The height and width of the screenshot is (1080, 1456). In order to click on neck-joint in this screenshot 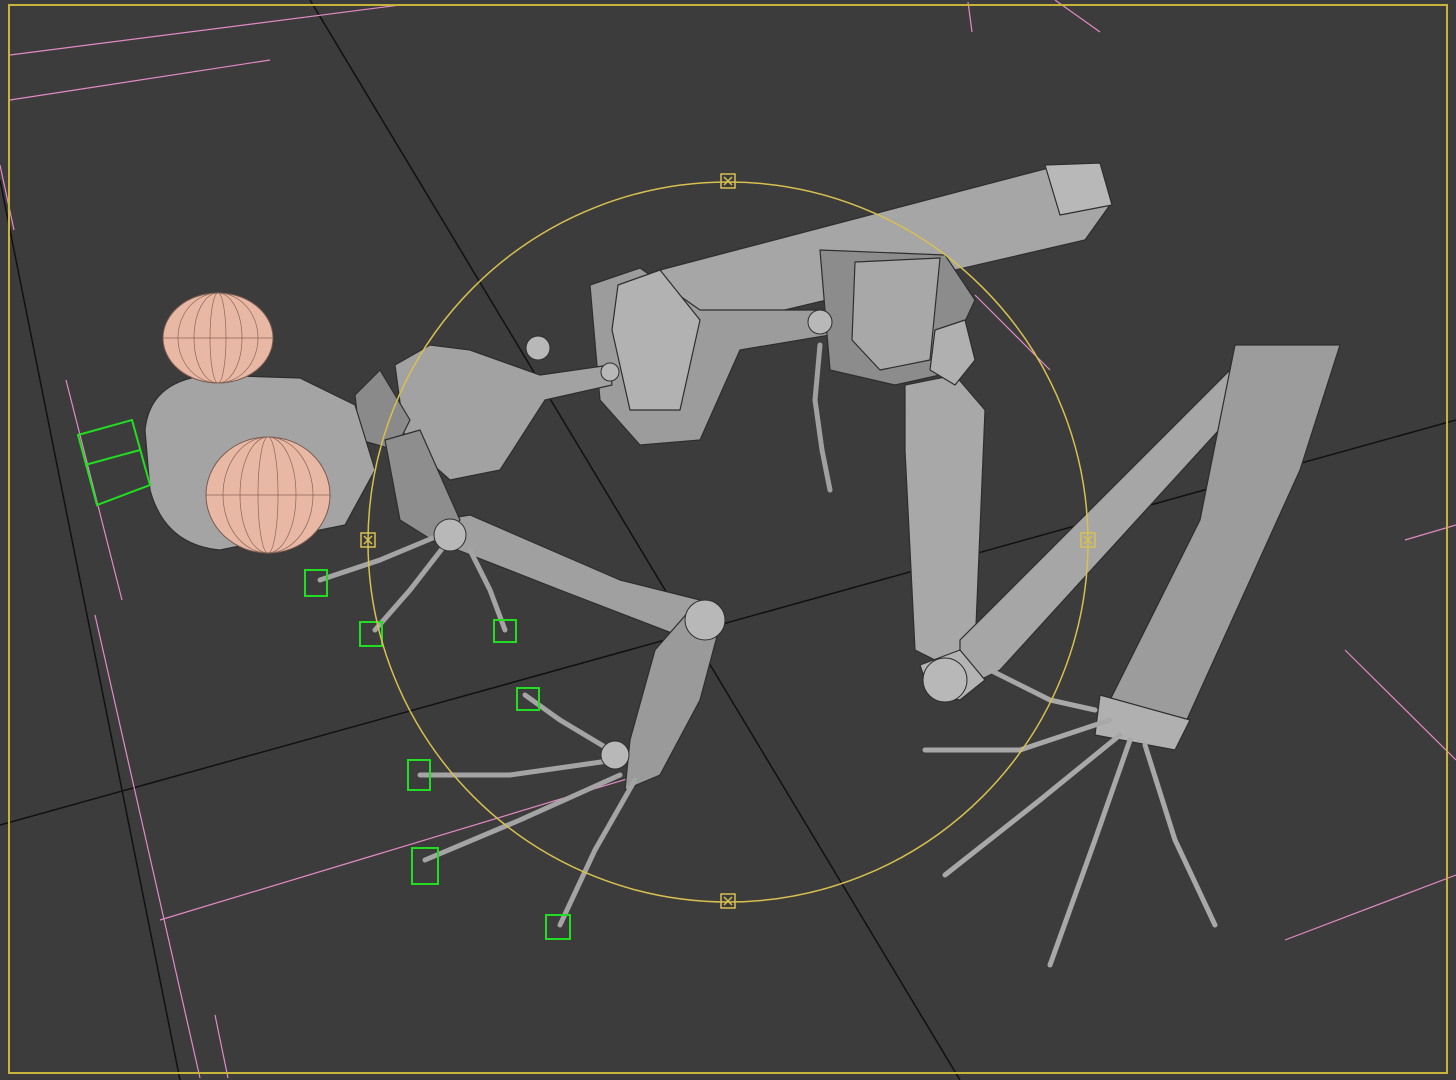, I will do `click(538, 348)`.